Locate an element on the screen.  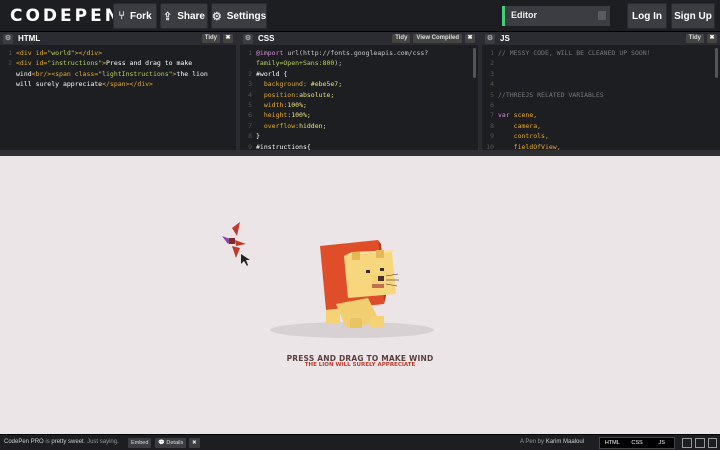
html-settings-icon: ⚙ is located at coordinates (8, 38).